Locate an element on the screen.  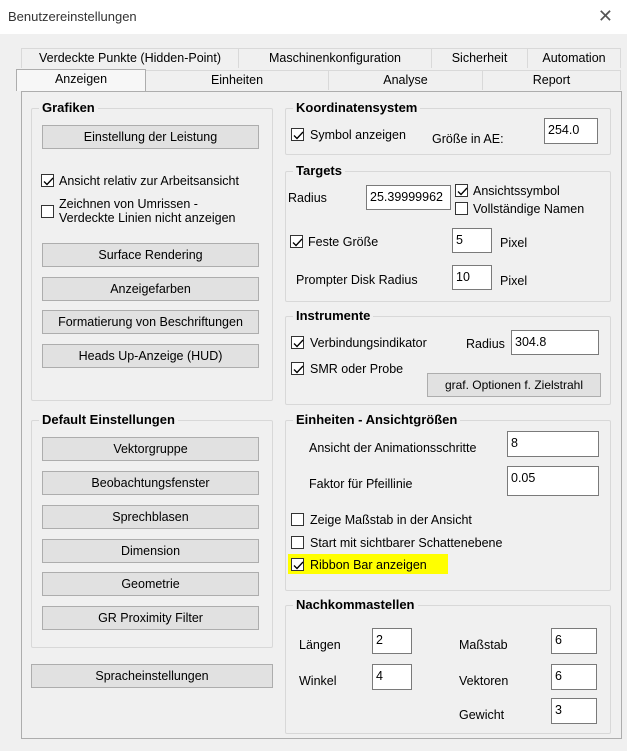
vollstaendige-namen-checkbox is located at coordinates (461, 208).